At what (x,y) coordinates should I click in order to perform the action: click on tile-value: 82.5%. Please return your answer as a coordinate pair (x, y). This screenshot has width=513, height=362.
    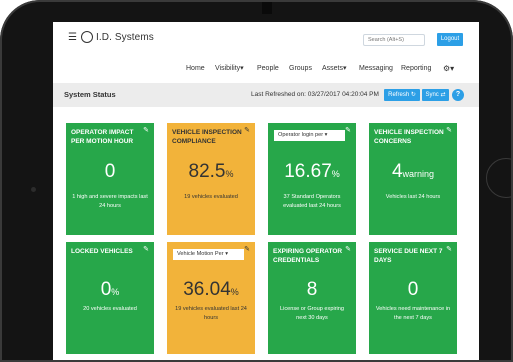
    Looking at the image, I should click on (211, 171).